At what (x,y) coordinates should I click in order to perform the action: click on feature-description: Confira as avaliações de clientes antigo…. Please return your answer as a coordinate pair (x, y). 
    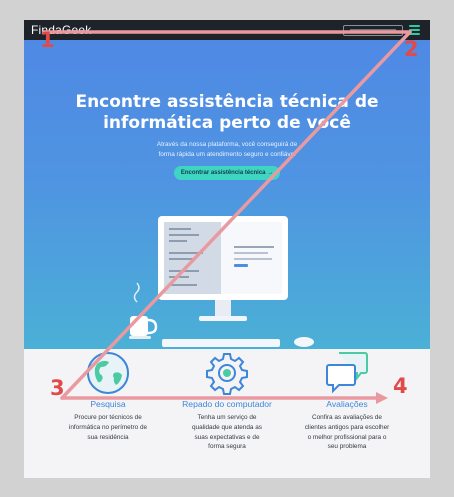
    Looking at the image, I should click on (347, 432).